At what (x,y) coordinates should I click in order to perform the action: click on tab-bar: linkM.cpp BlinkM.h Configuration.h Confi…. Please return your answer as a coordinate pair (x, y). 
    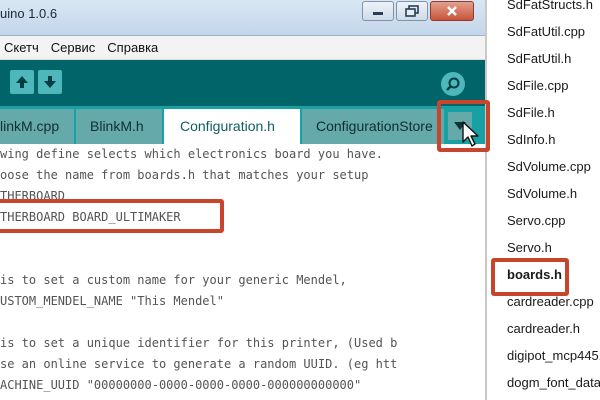
    Looking at the image, I should click on (242, 125).